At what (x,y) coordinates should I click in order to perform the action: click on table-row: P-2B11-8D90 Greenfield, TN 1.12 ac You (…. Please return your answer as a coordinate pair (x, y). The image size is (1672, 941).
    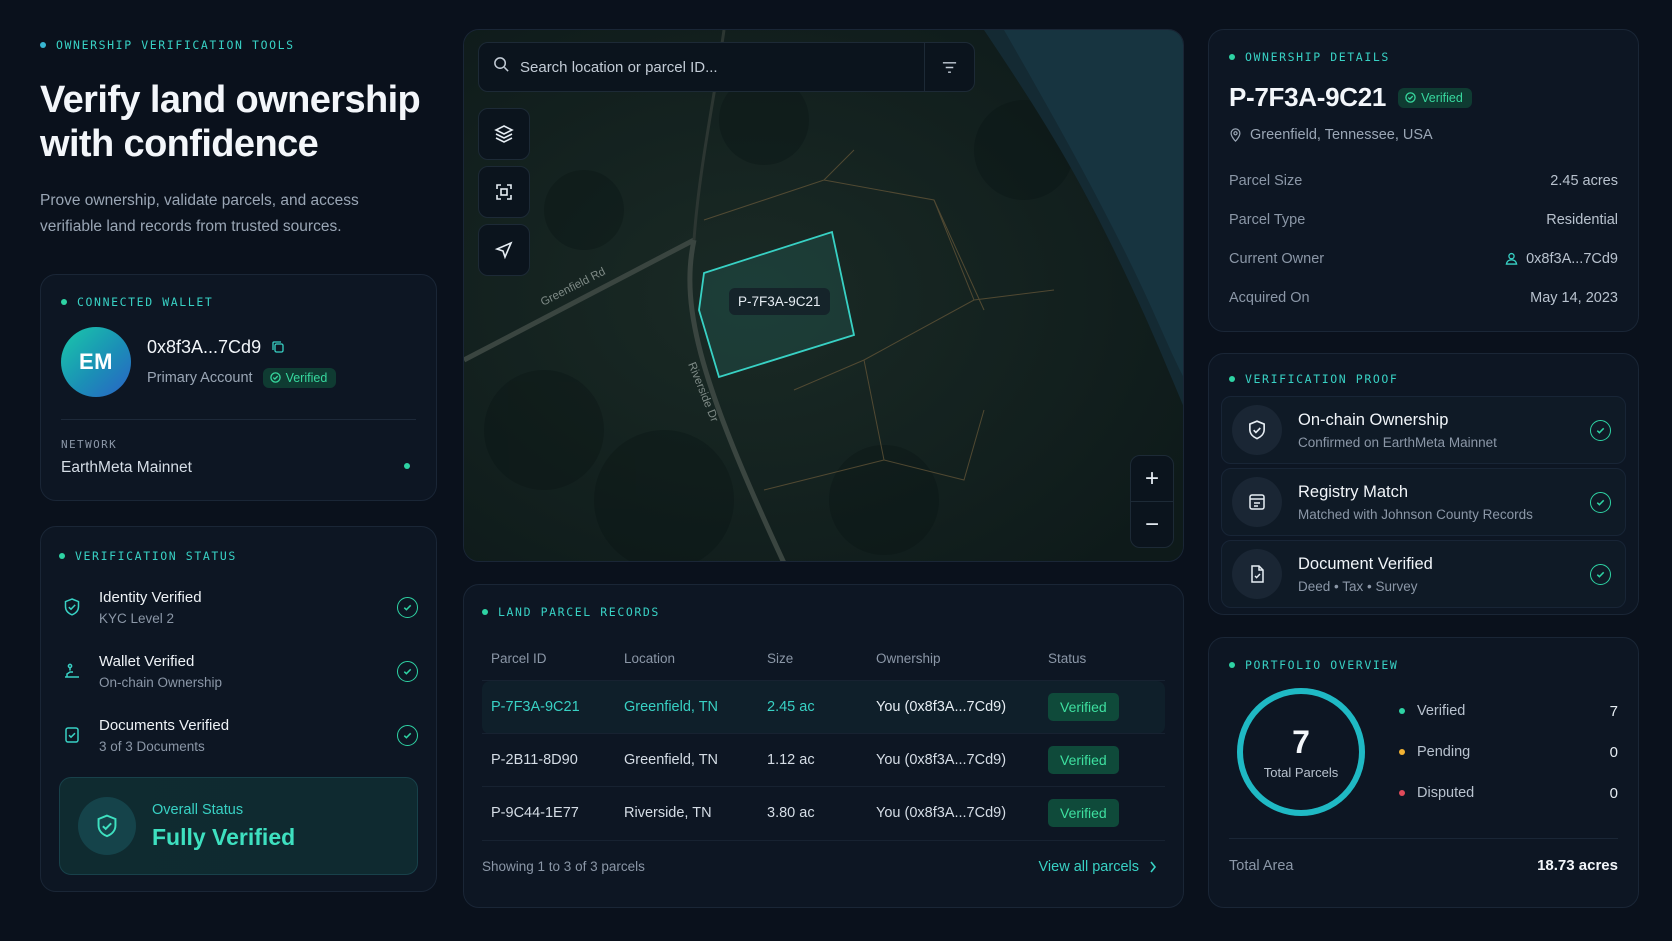
    Looking at the image, I should click on (823, 760).